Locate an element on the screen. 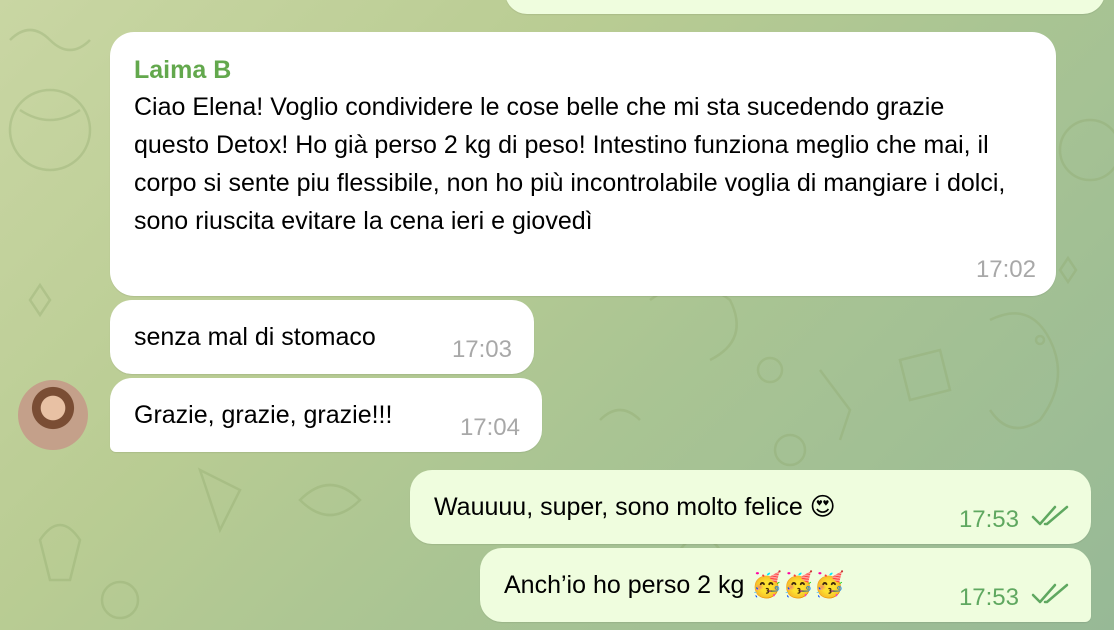  message-bubble-outgoing: Anch’io ho perso 2 kg 🥳🥳🥳 17:53 is located at coordinates (785, 585).